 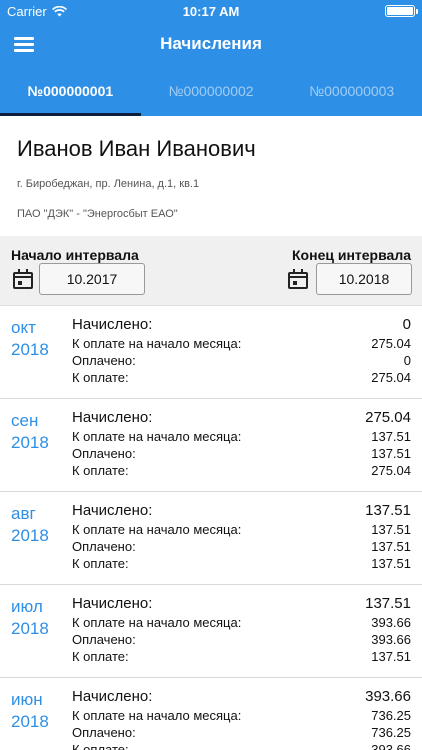 What do you see at coordinates (23, 513) in the screenshot?
I see `charge-month: авг` at bounding box center [23, 513].